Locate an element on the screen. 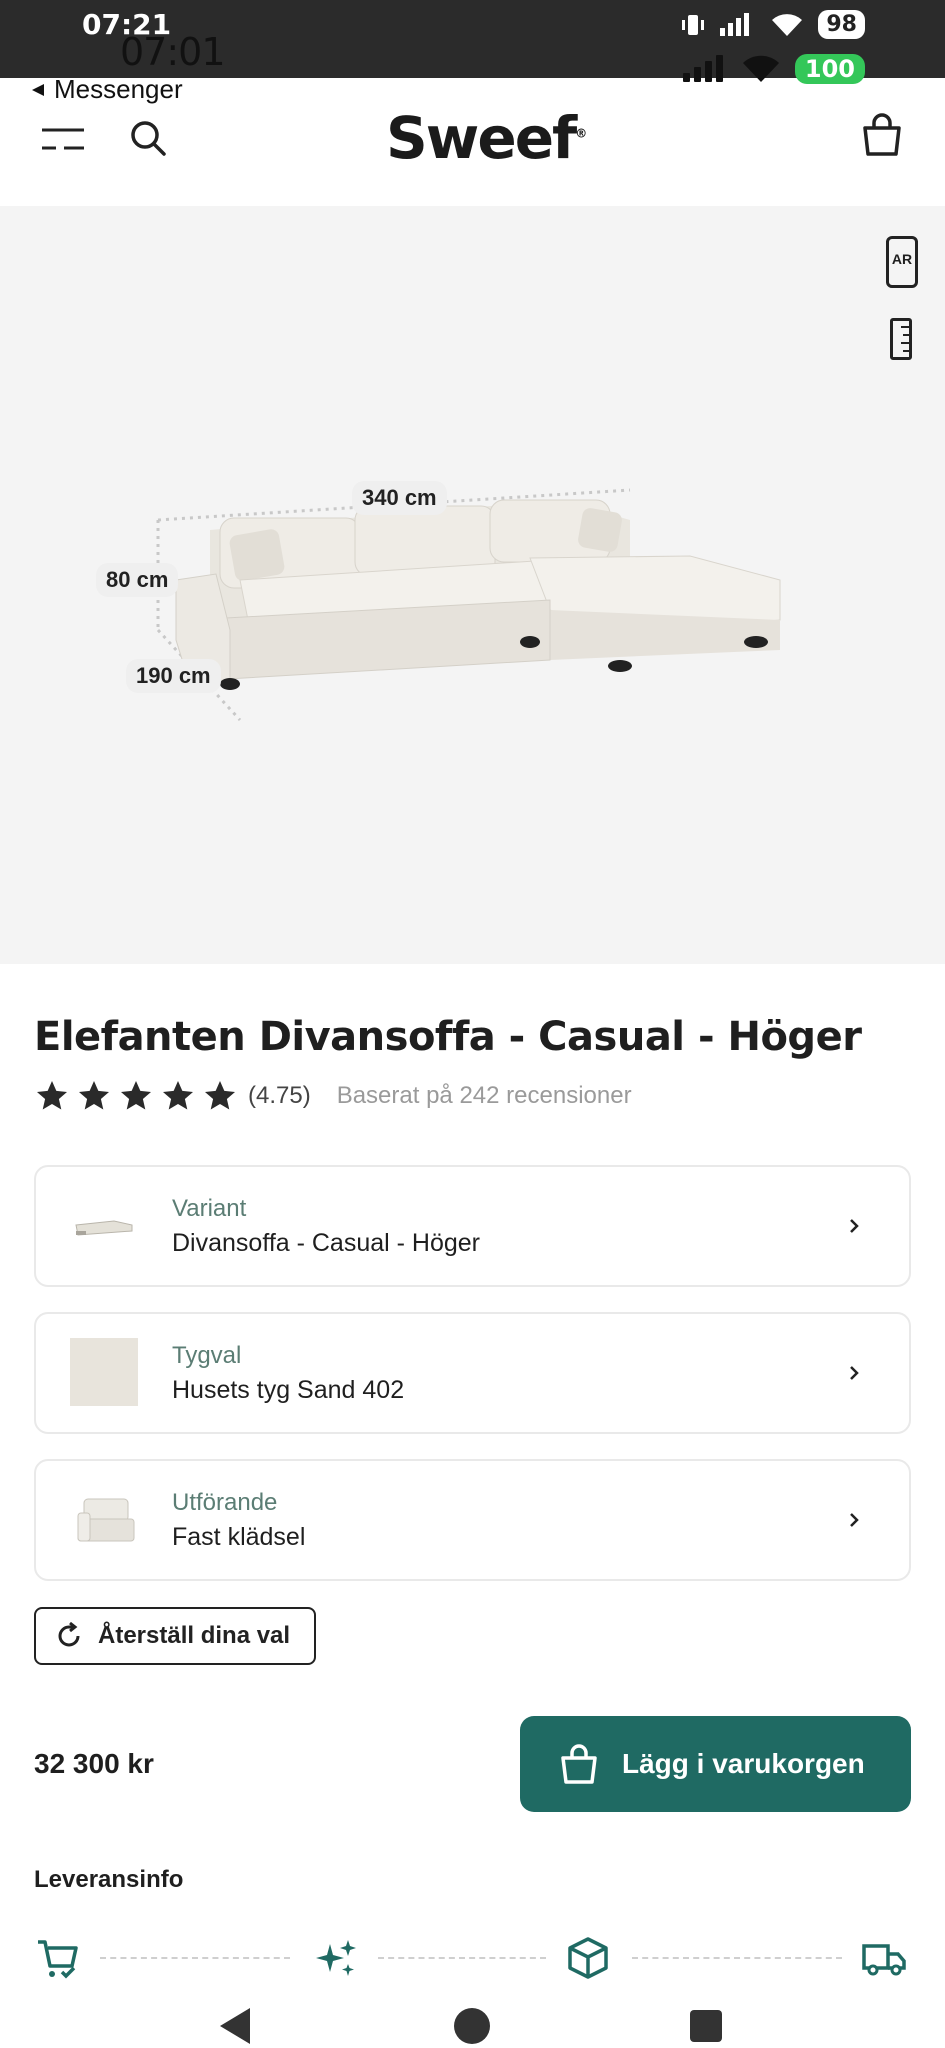 This screenshot has height=2048, width=945. upholstery-thumbnail is located at coordinates (106, 1520).